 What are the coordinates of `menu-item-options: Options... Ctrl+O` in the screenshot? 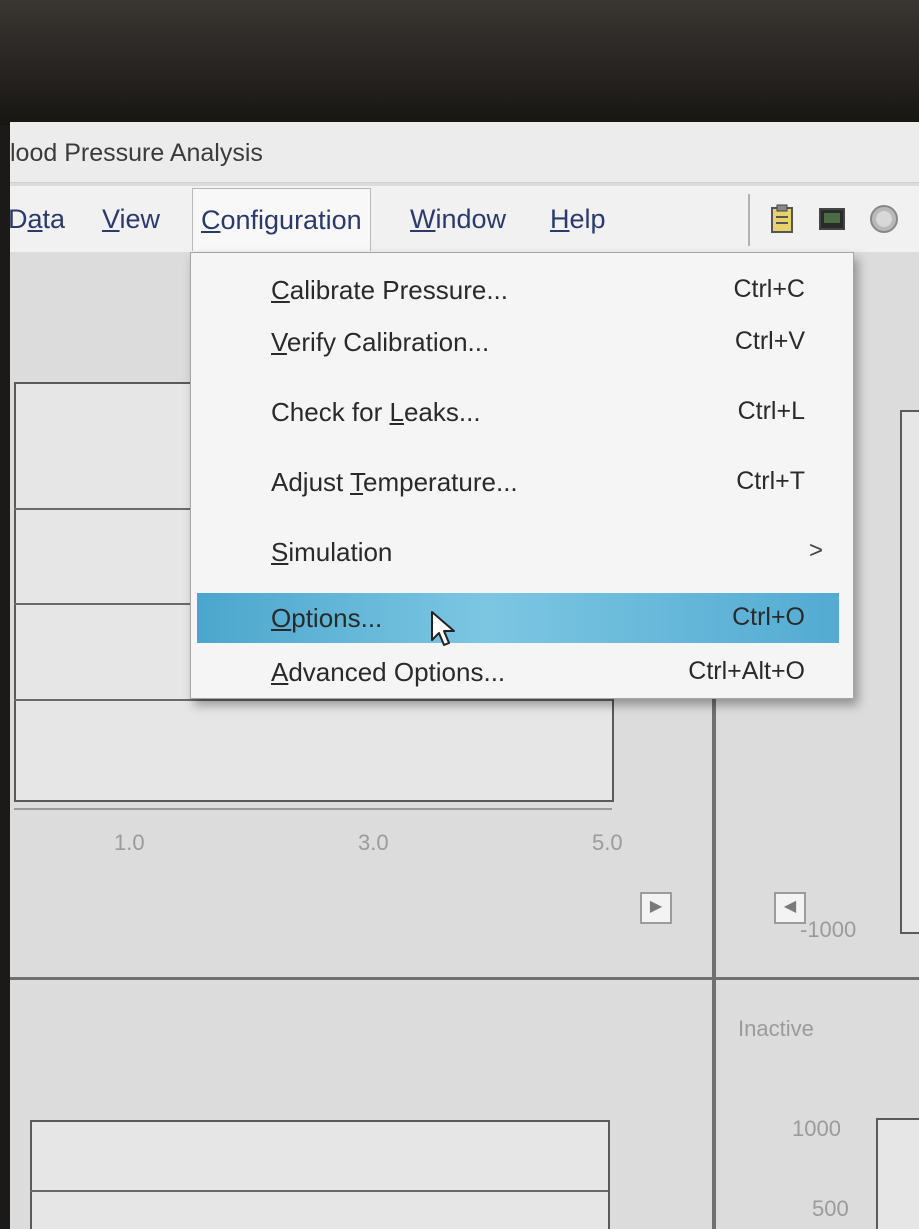 It's located at (518, 618).